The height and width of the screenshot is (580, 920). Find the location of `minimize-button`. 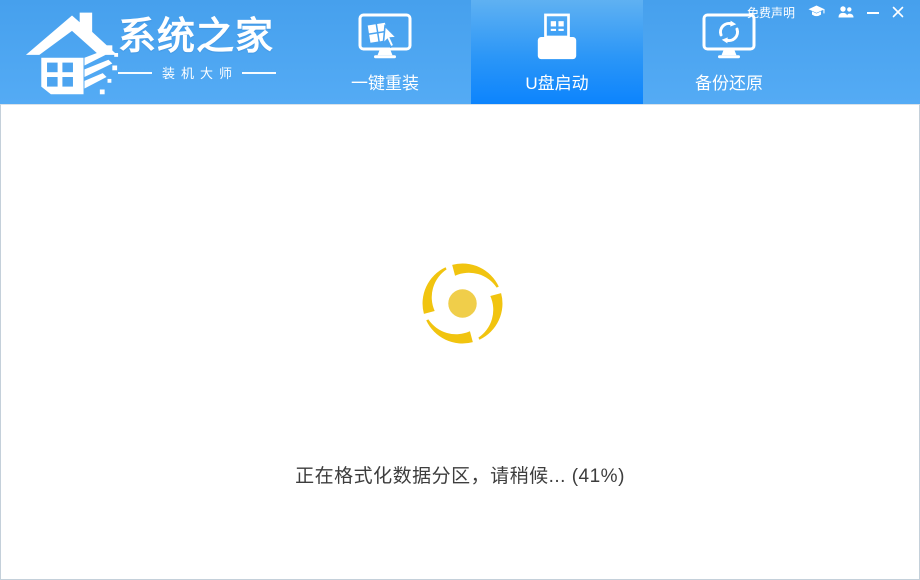

minimize-button is located at coordinates (873, 12).